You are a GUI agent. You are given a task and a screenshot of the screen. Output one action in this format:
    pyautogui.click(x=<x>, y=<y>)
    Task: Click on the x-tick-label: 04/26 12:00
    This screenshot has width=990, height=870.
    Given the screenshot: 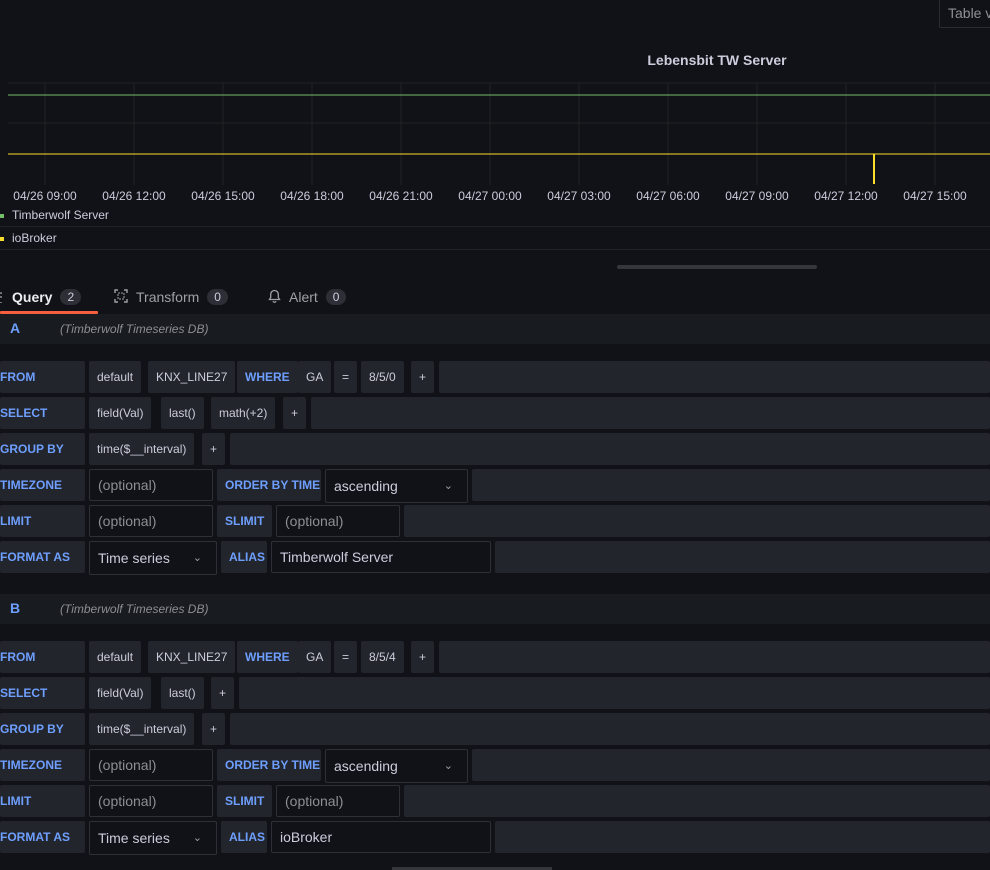 What is the action you would take?
    pyautogui.click(x=134, y=196)
    